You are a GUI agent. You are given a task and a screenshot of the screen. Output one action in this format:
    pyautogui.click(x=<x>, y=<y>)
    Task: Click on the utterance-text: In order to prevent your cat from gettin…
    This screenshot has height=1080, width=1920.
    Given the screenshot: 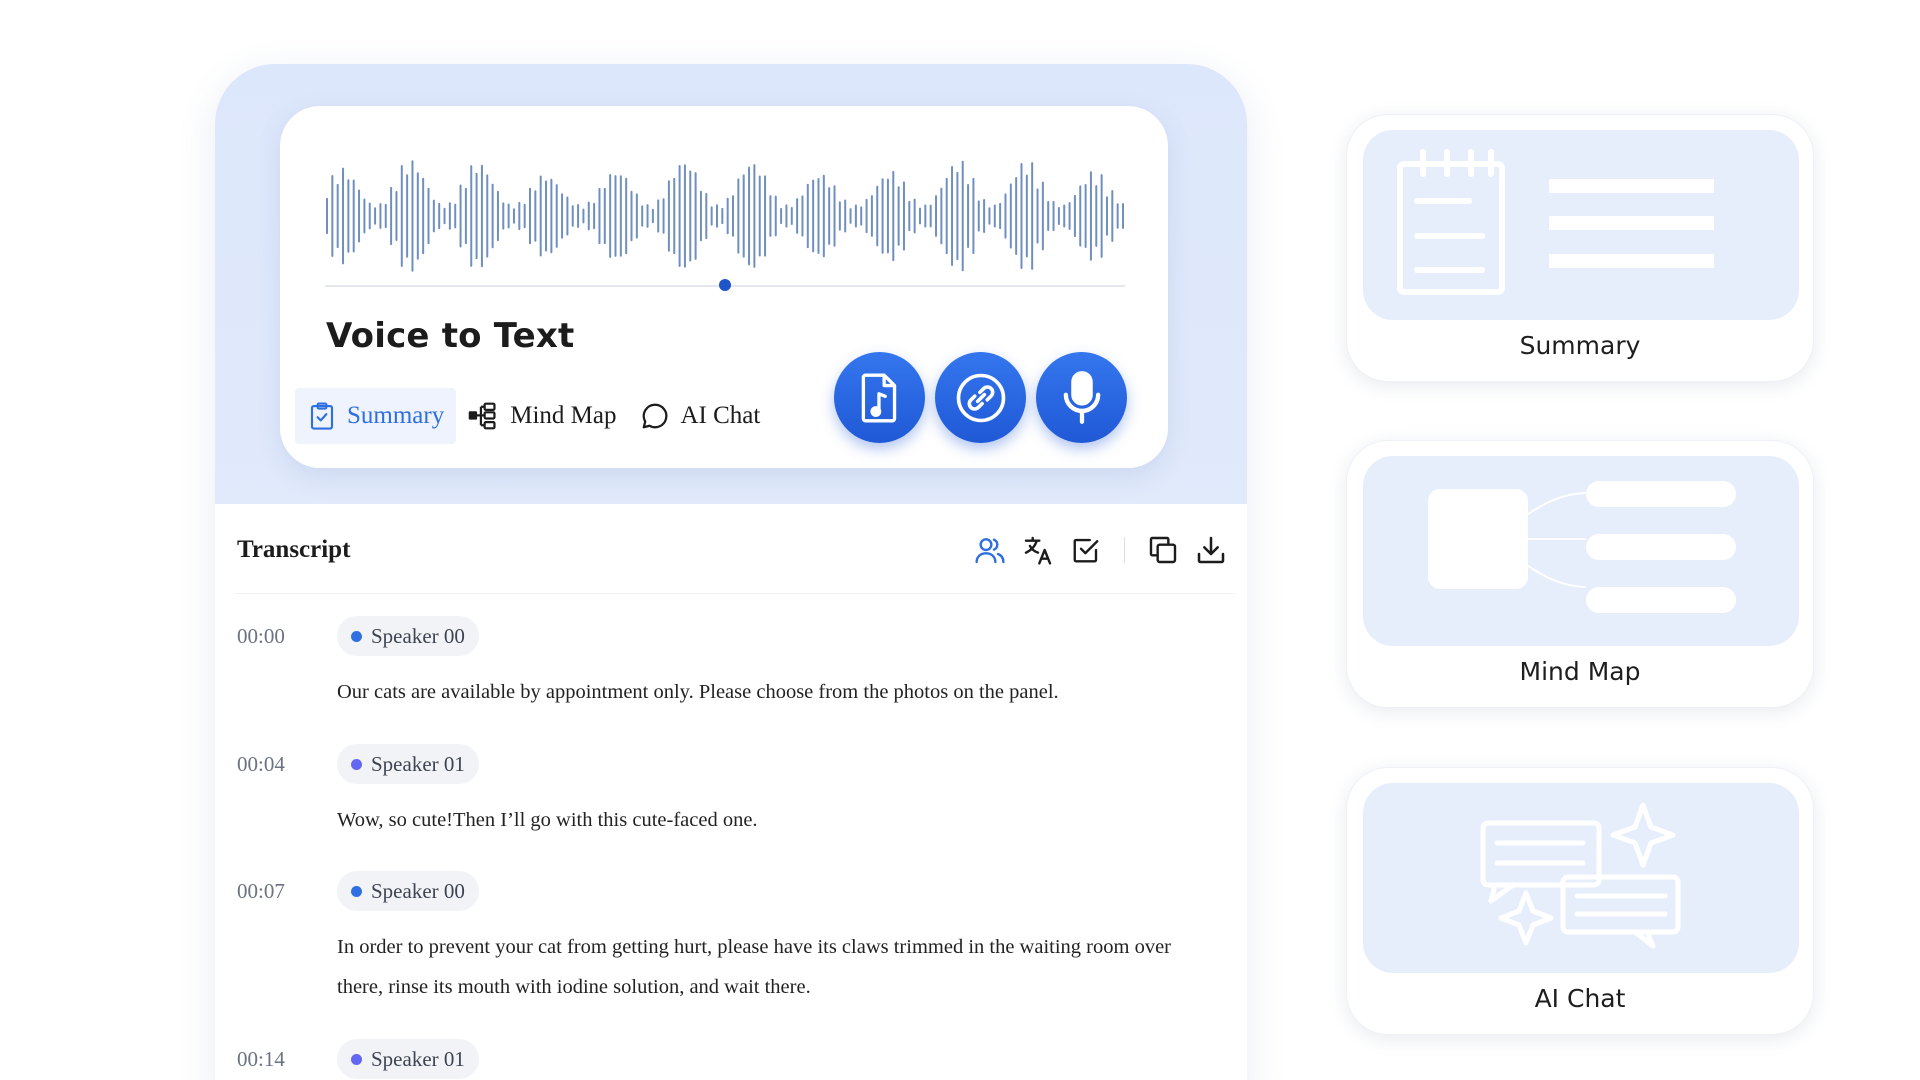 What is the action you would take?
    pyautogui.click(x=754, y=967)
    